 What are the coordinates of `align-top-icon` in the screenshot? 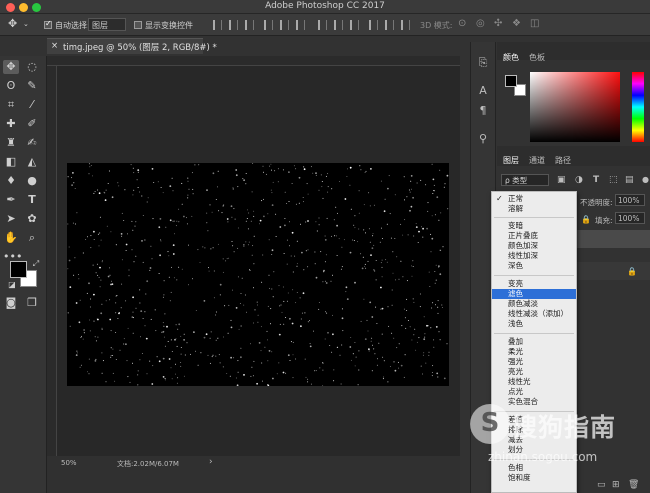 It's located at (217, 25).